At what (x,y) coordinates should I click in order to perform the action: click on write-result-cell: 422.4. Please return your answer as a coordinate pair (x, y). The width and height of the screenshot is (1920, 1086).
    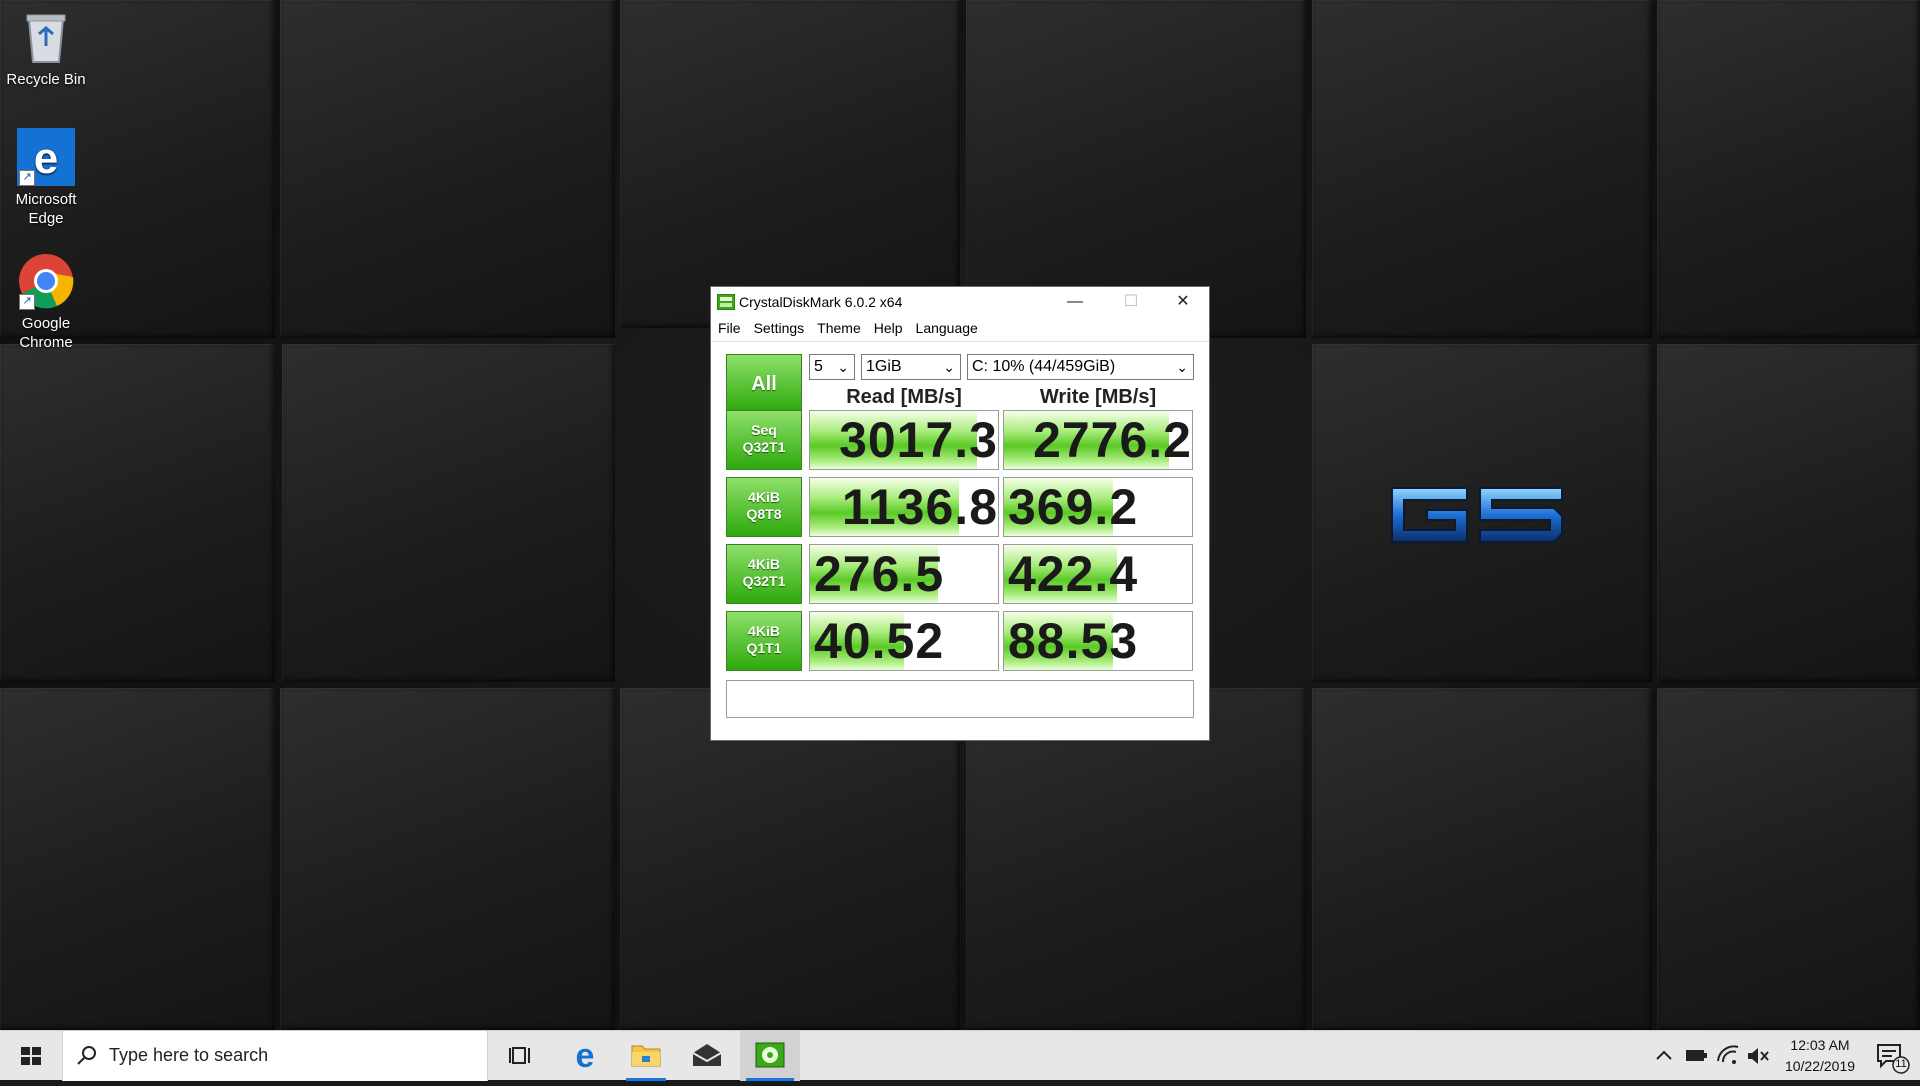
    Looking at the image, I should click on (1098, 574).